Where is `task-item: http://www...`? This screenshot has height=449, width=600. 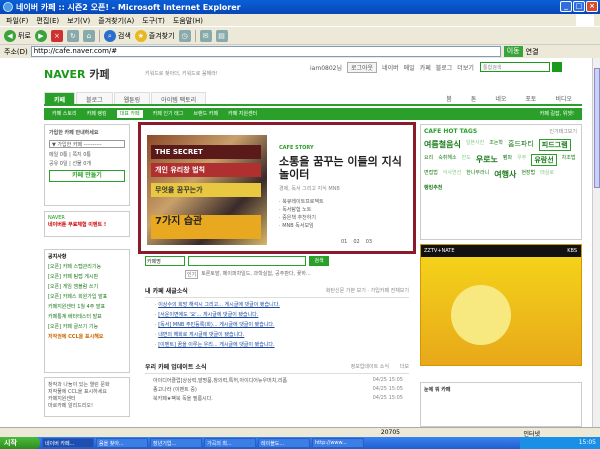
task-item: http://www... is located at coordinates (338, 443).